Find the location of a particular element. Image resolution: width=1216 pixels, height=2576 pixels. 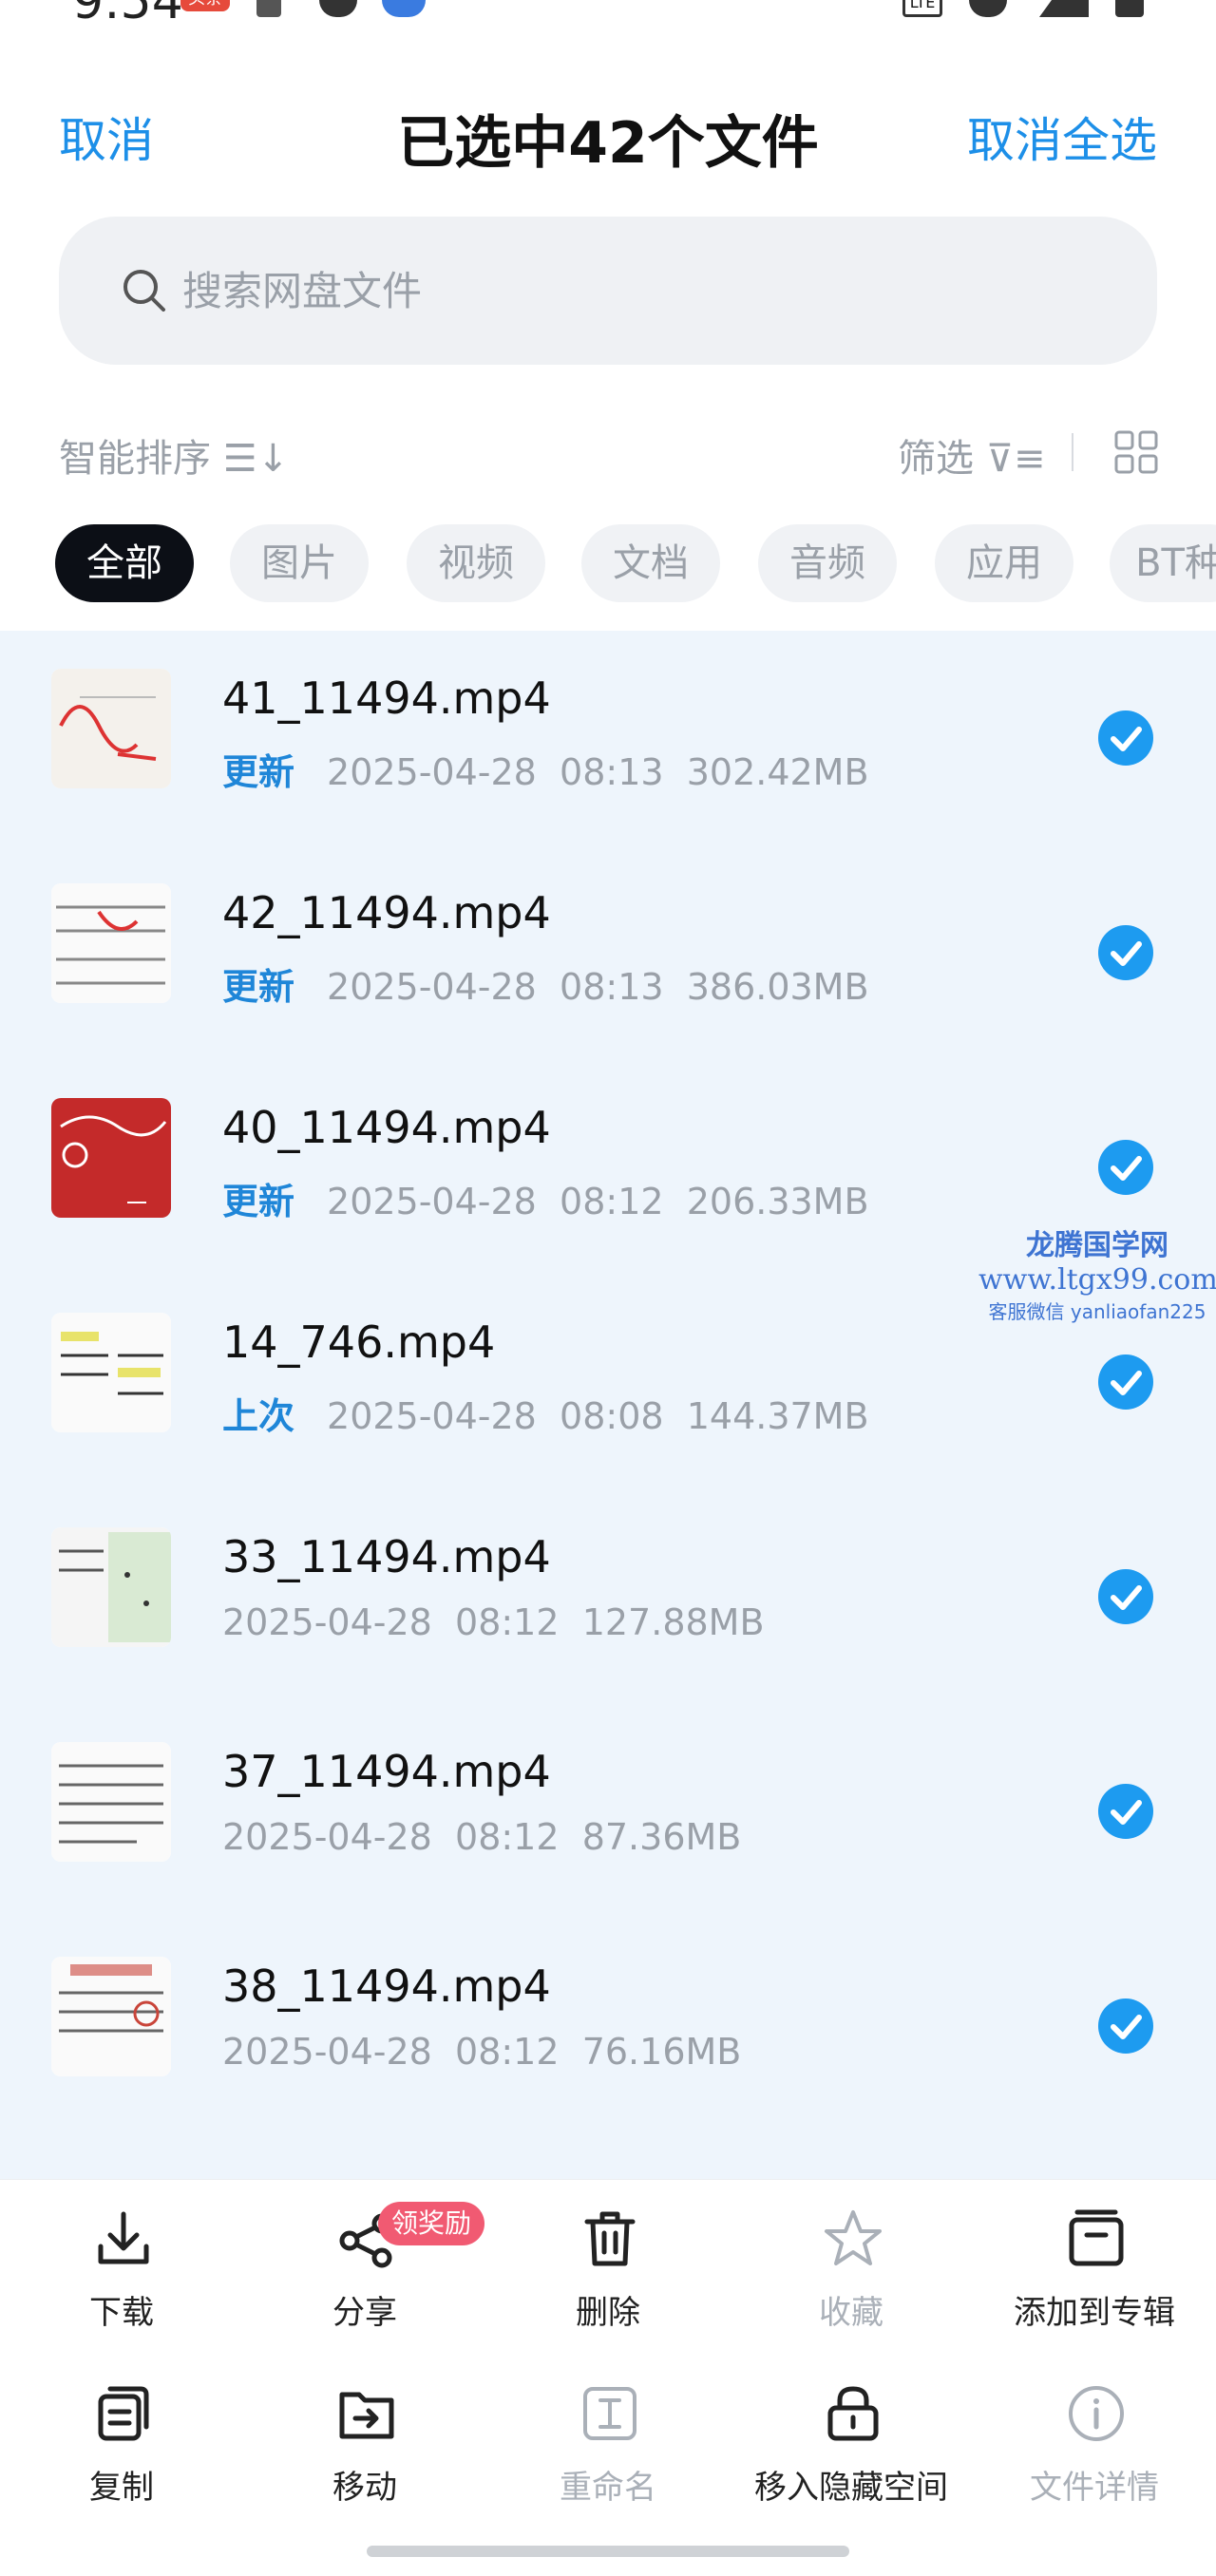

file-size: 76.16MB is located at coordinates (661, 2052).